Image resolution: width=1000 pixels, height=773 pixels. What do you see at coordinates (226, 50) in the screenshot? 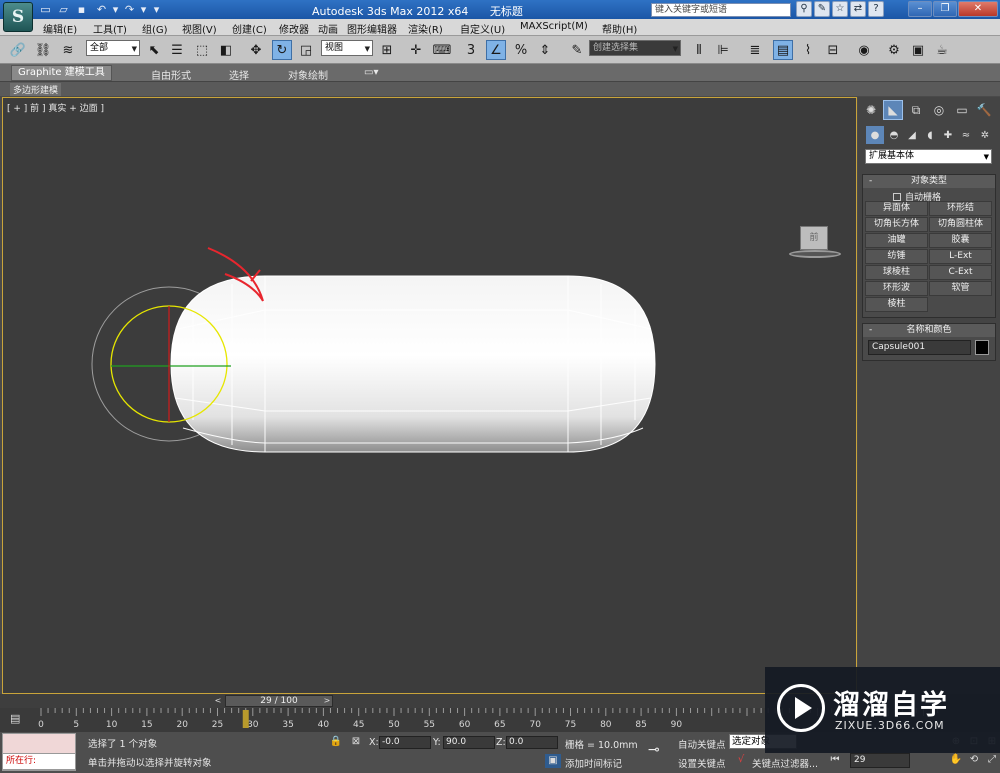
I see `window-crossing-icon: ◧` at bounding box center [226, 50].